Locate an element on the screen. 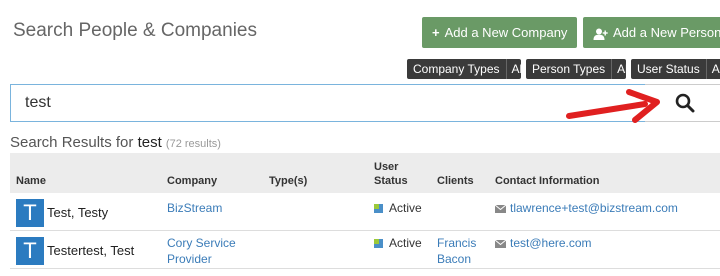  status-header-line1: User is located at coordinates (386, 167).